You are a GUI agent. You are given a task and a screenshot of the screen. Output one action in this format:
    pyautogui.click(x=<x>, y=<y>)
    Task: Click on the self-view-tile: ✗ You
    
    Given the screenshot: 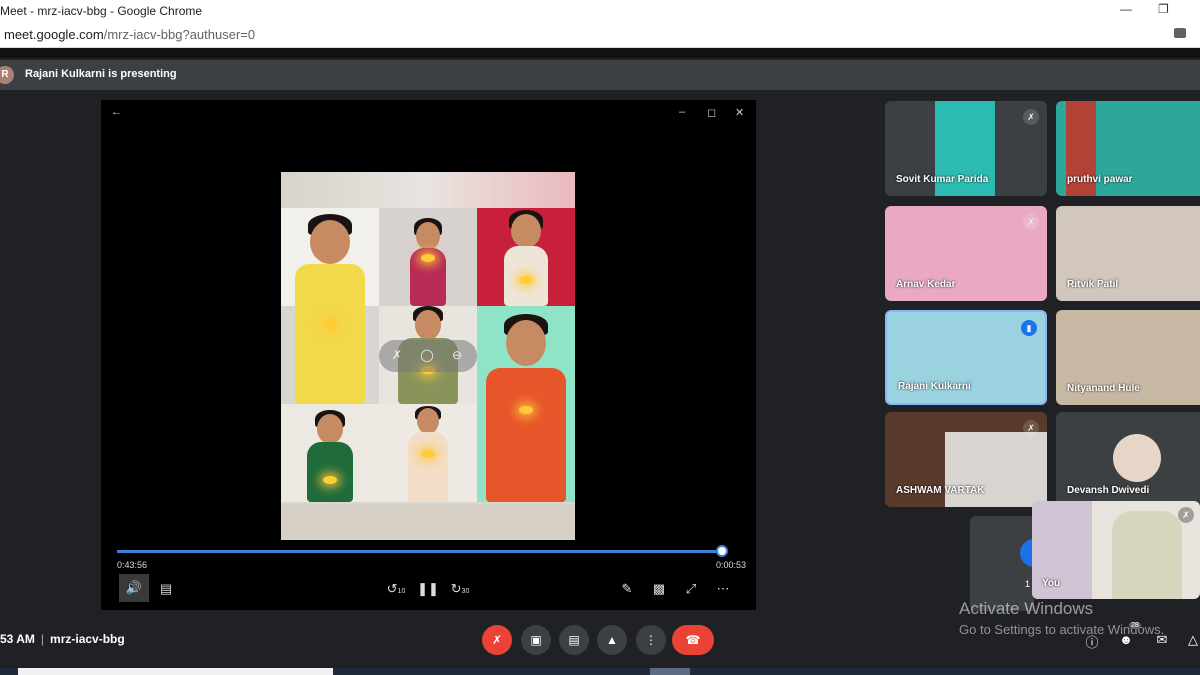 What is the action you would take?
    pyautogui.click(x=1116, y=550)
    